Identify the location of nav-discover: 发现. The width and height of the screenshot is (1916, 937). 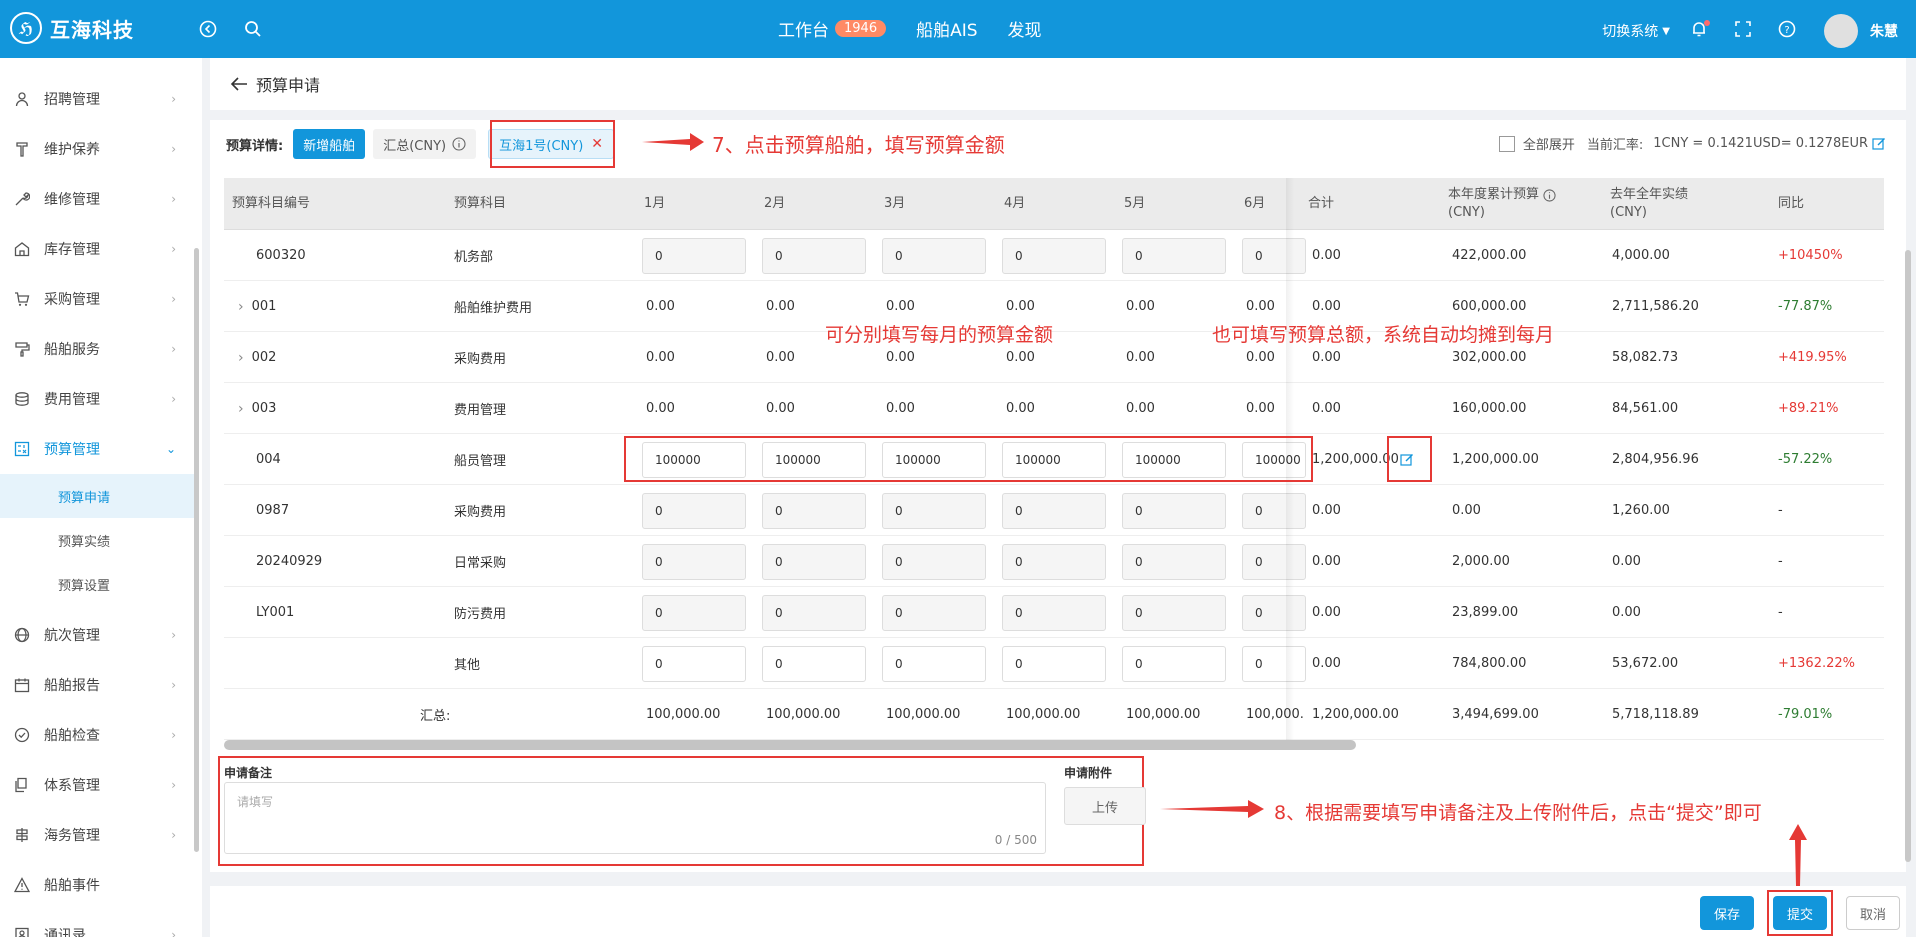
(1025, 28).